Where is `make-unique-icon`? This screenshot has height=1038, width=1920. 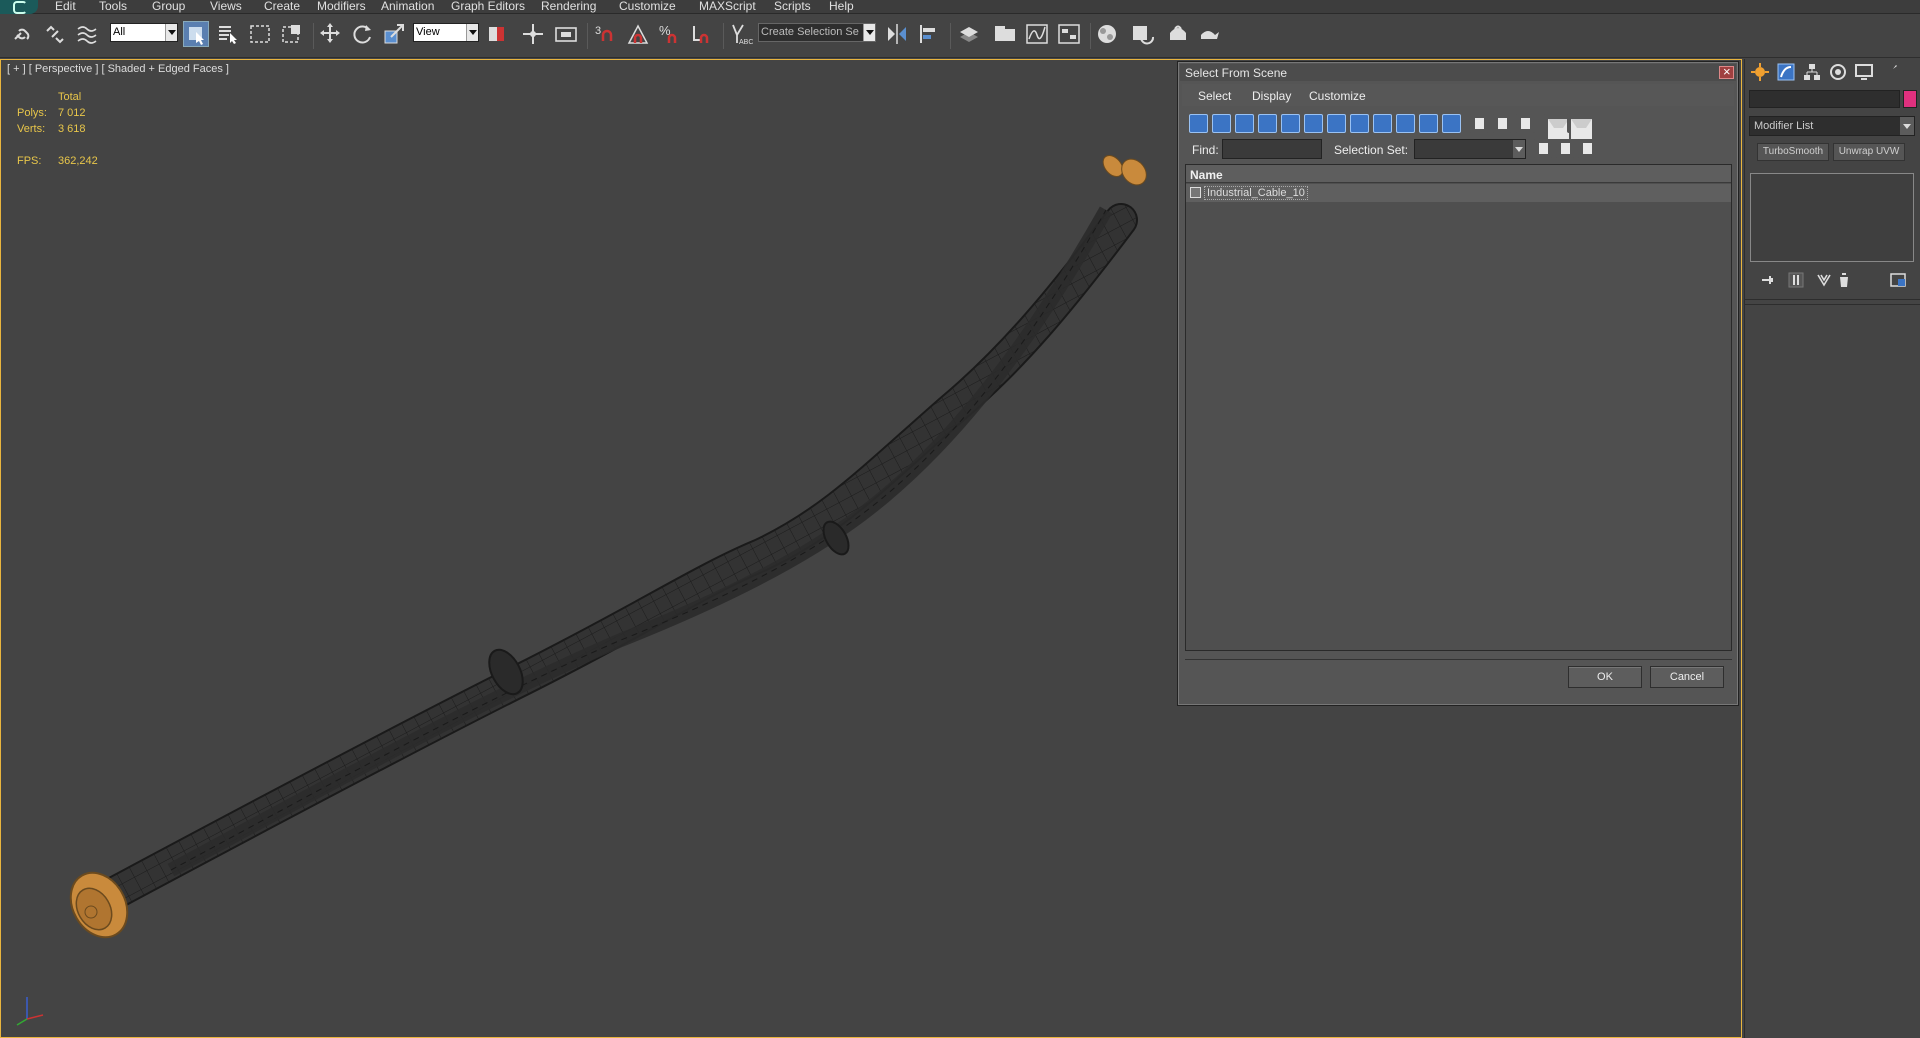 make-unique-icon is located at coordinates (1824, 280).